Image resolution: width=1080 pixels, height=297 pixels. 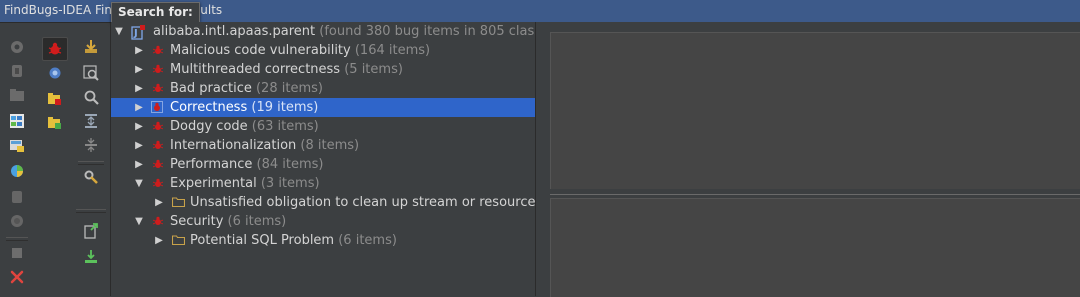 What do you see at coordinates (285, 126) in the screenshot?
I see `item-count: (63 items)` at bounding box center [285, 126].